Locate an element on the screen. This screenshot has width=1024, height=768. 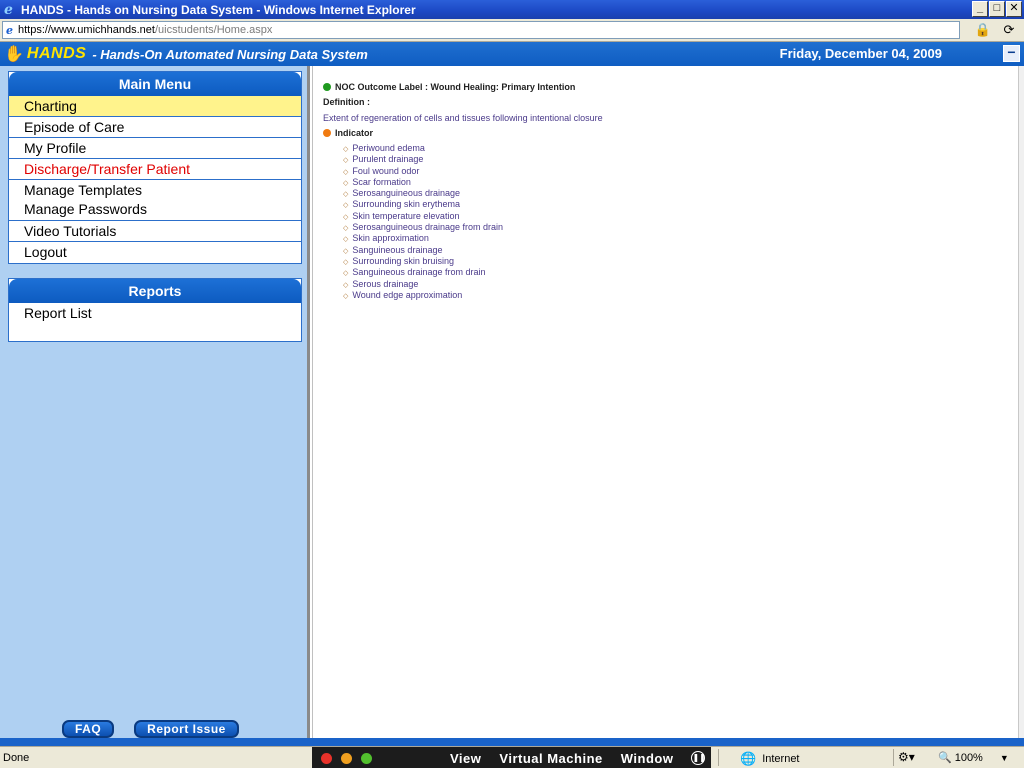
ie-logo-icon: e is located at coordinates (8, 9).